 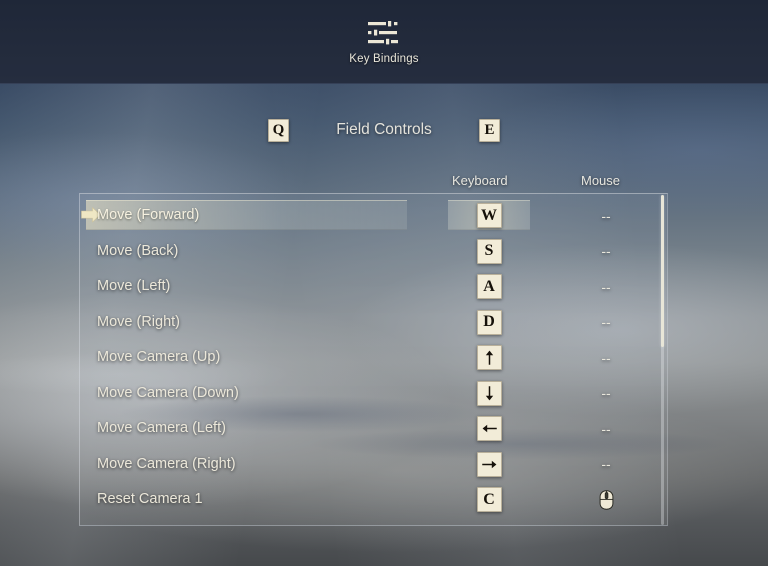 I want to click on row-action-label: Move (Left), so click(x=134, y=286).